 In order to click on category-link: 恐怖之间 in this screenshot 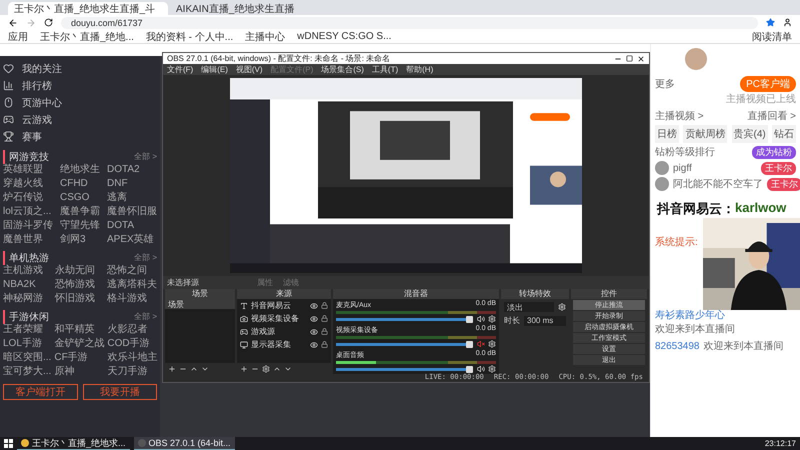, I will do `click(132, 271)`.